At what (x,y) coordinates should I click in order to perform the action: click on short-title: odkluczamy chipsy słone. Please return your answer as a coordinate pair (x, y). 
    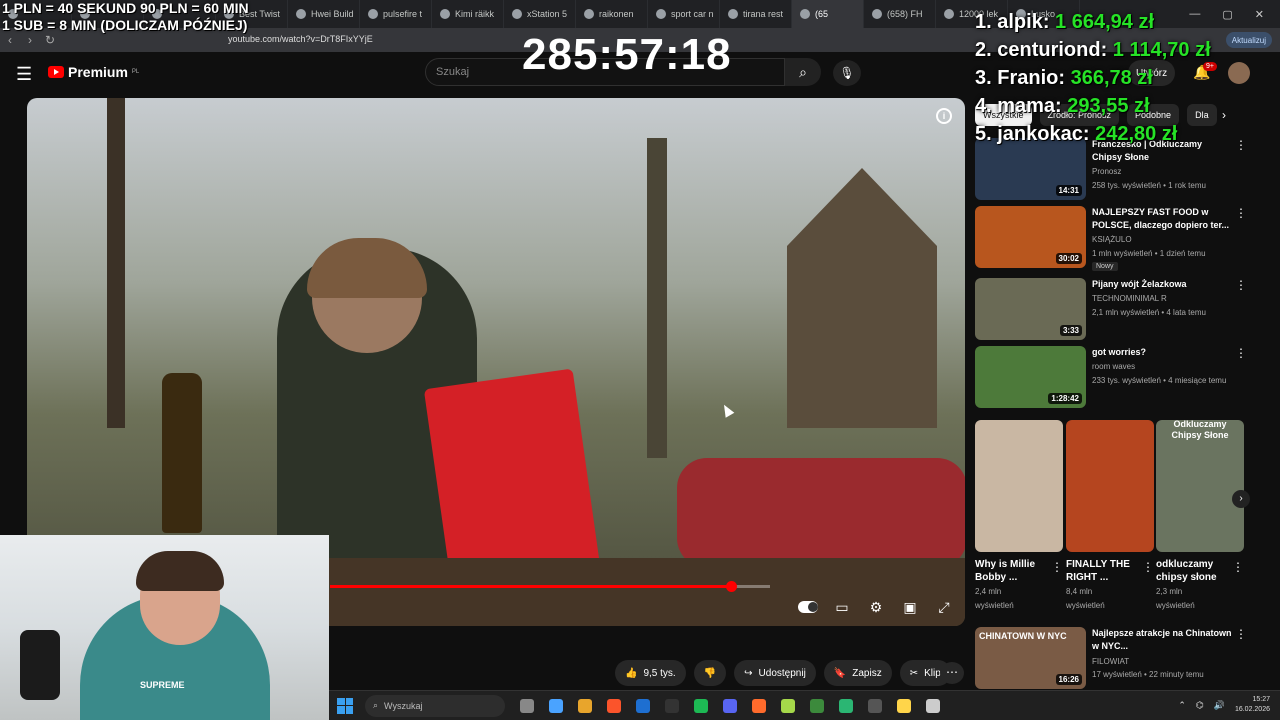
    Looking at the image, I should click on (1191, 571).